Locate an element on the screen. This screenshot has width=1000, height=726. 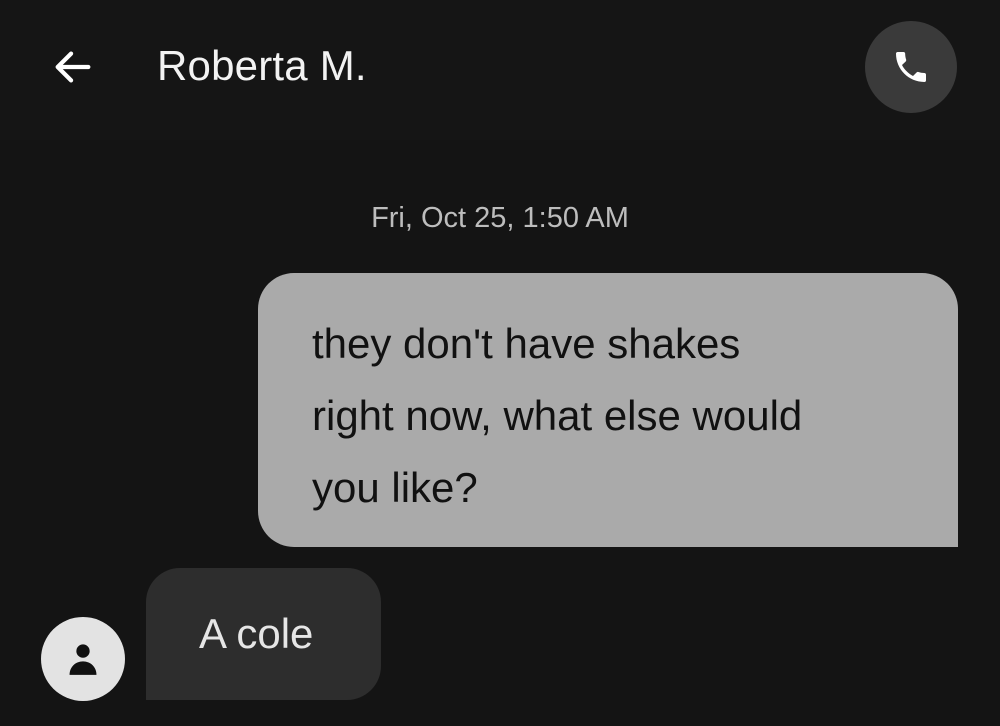
message-timestamp: Fri, Oct 25, 1:50 AM is located at coordinates (500, 218).